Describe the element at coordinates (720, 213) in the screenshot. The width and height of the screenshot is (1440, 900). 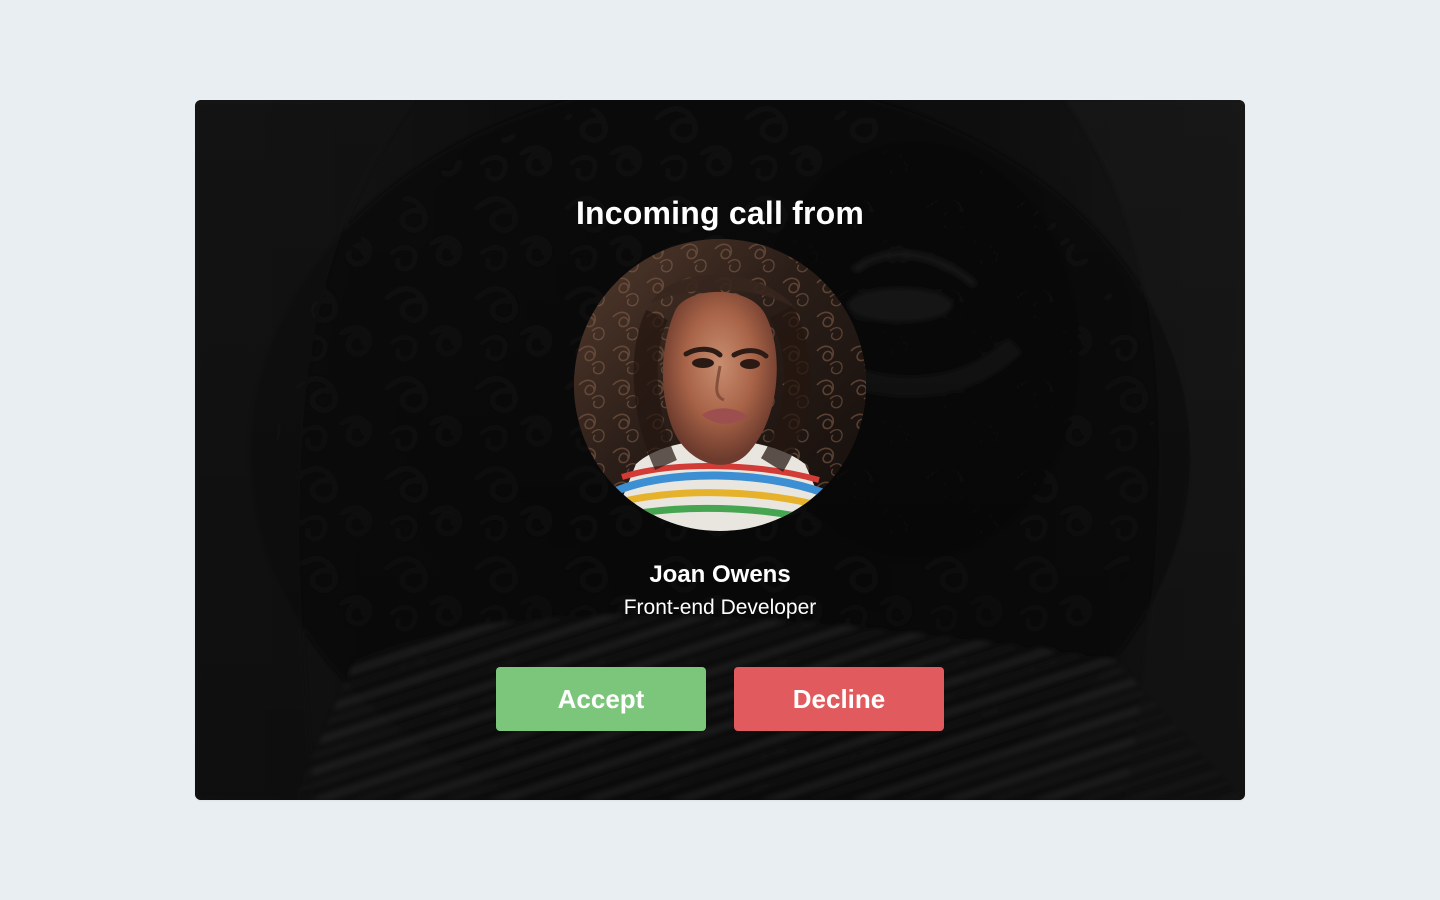
I see `incoming-call-title: Incoming call from` at that location.